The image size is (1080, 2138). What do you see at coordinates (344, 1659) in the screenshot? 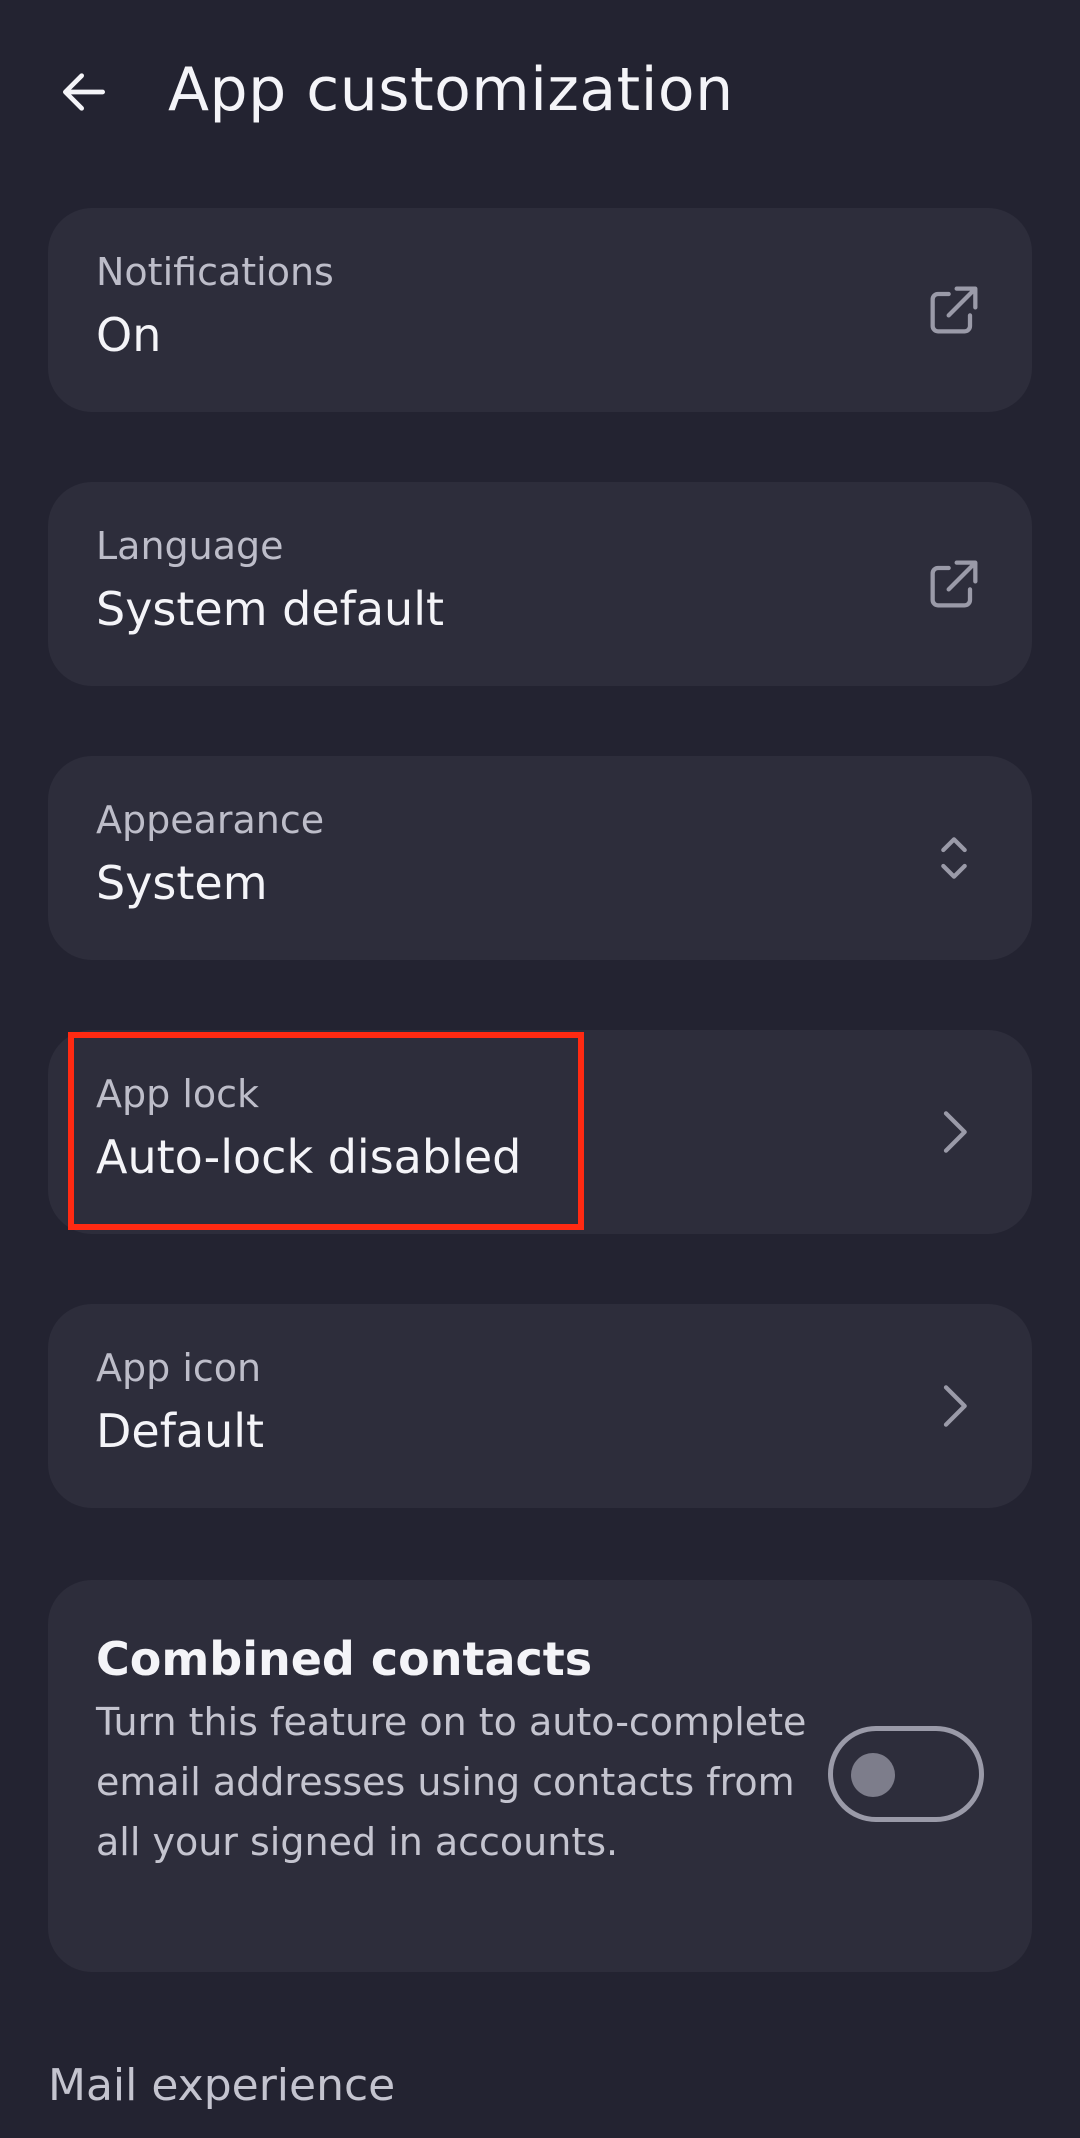
I see `combined-contacts-title: Combined contacts` at bounding box center [344, 1659].